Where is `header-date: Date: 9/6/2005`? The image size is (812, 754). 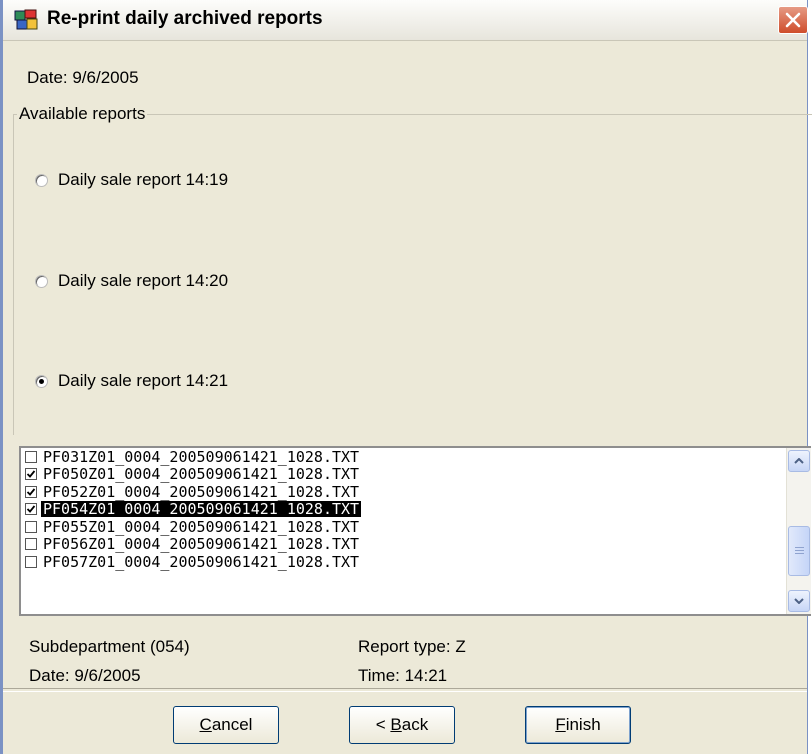
header-date: Date: 9/6/2005 is located at coordinates (83, 77).